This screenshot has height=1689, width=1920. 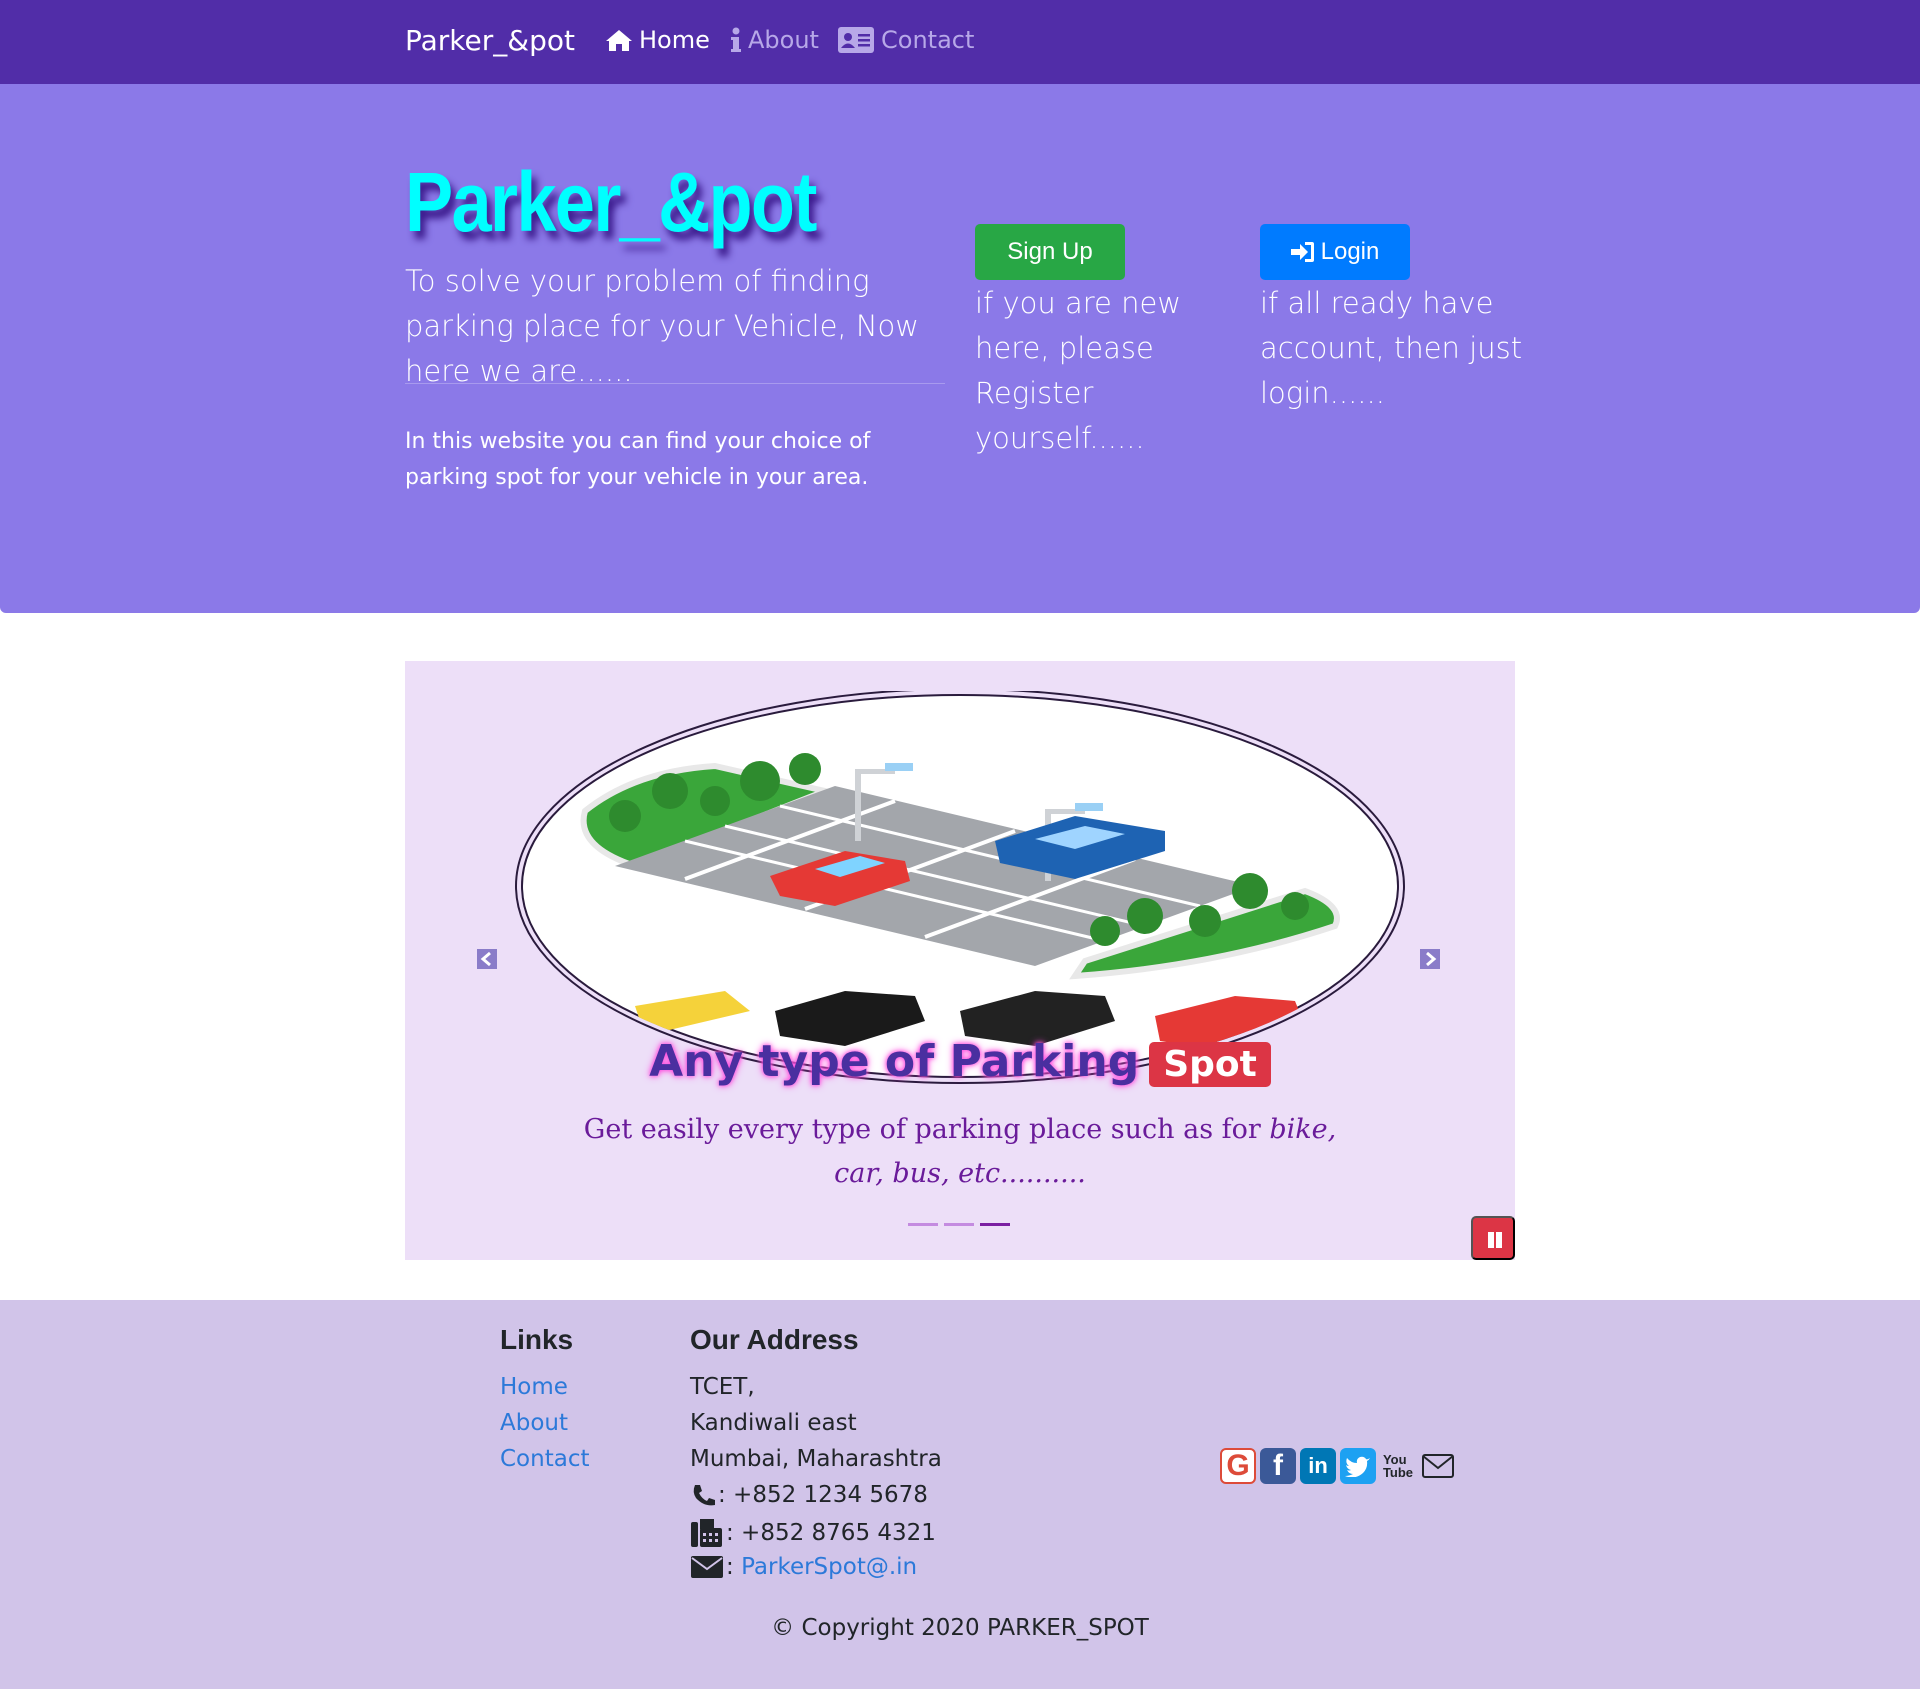 What do you see at coordinates (611, 202) in the screenshot?
I see `hero-title: Parker_&pot` at bounding box center [611, 202].